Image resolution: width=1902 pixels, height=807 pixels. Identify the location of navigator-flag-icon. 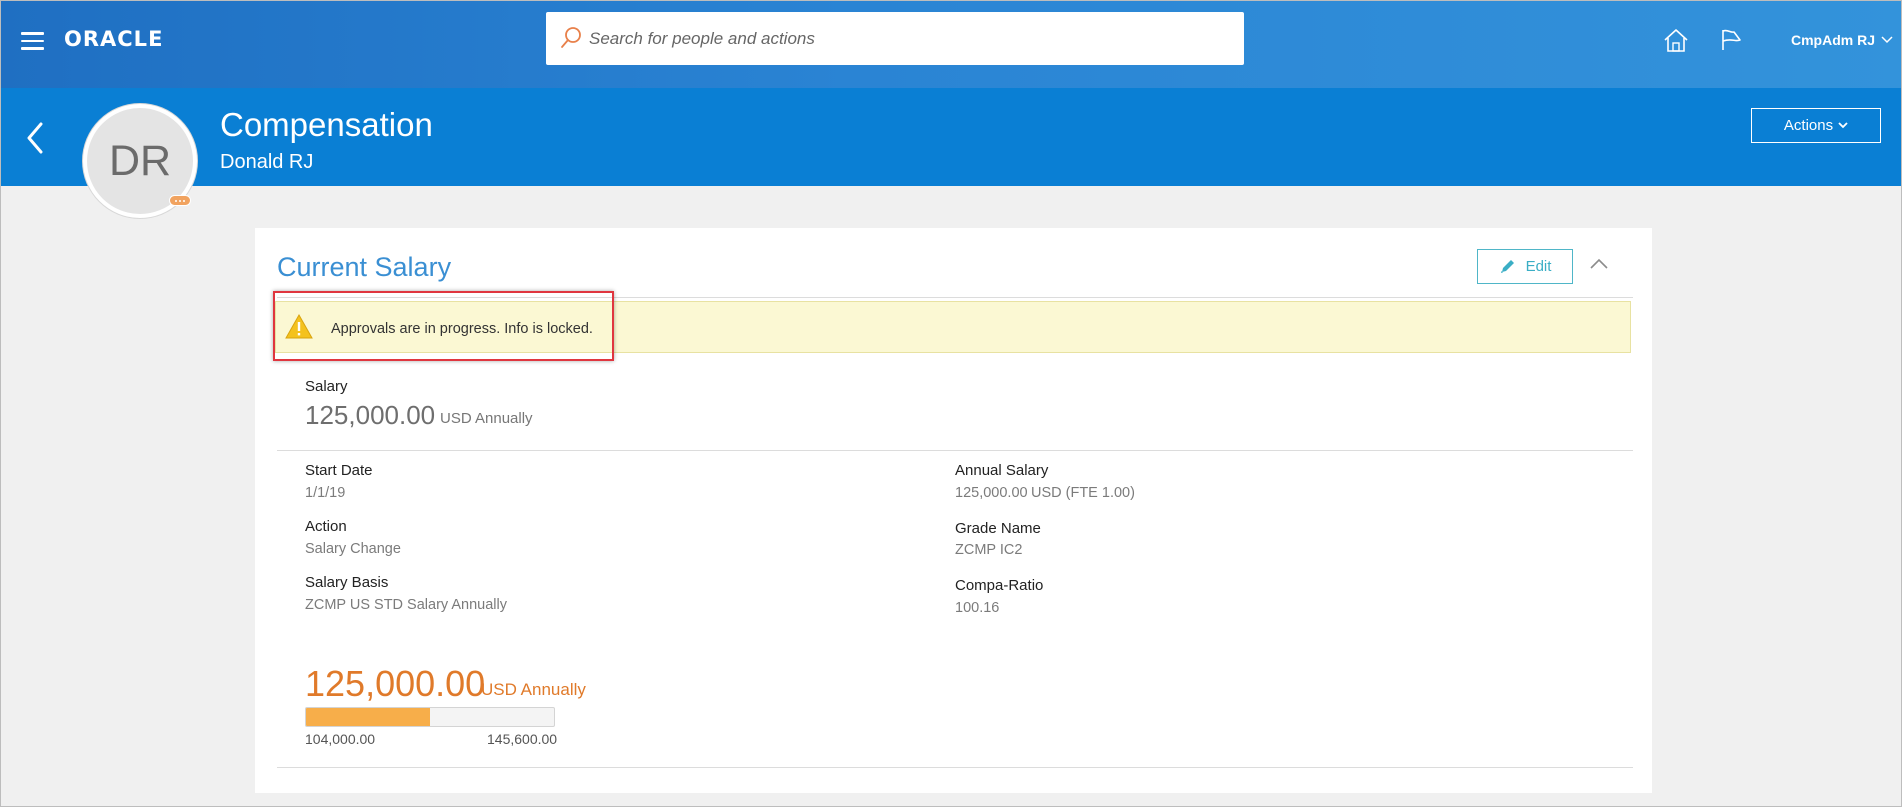
(1731, 40).